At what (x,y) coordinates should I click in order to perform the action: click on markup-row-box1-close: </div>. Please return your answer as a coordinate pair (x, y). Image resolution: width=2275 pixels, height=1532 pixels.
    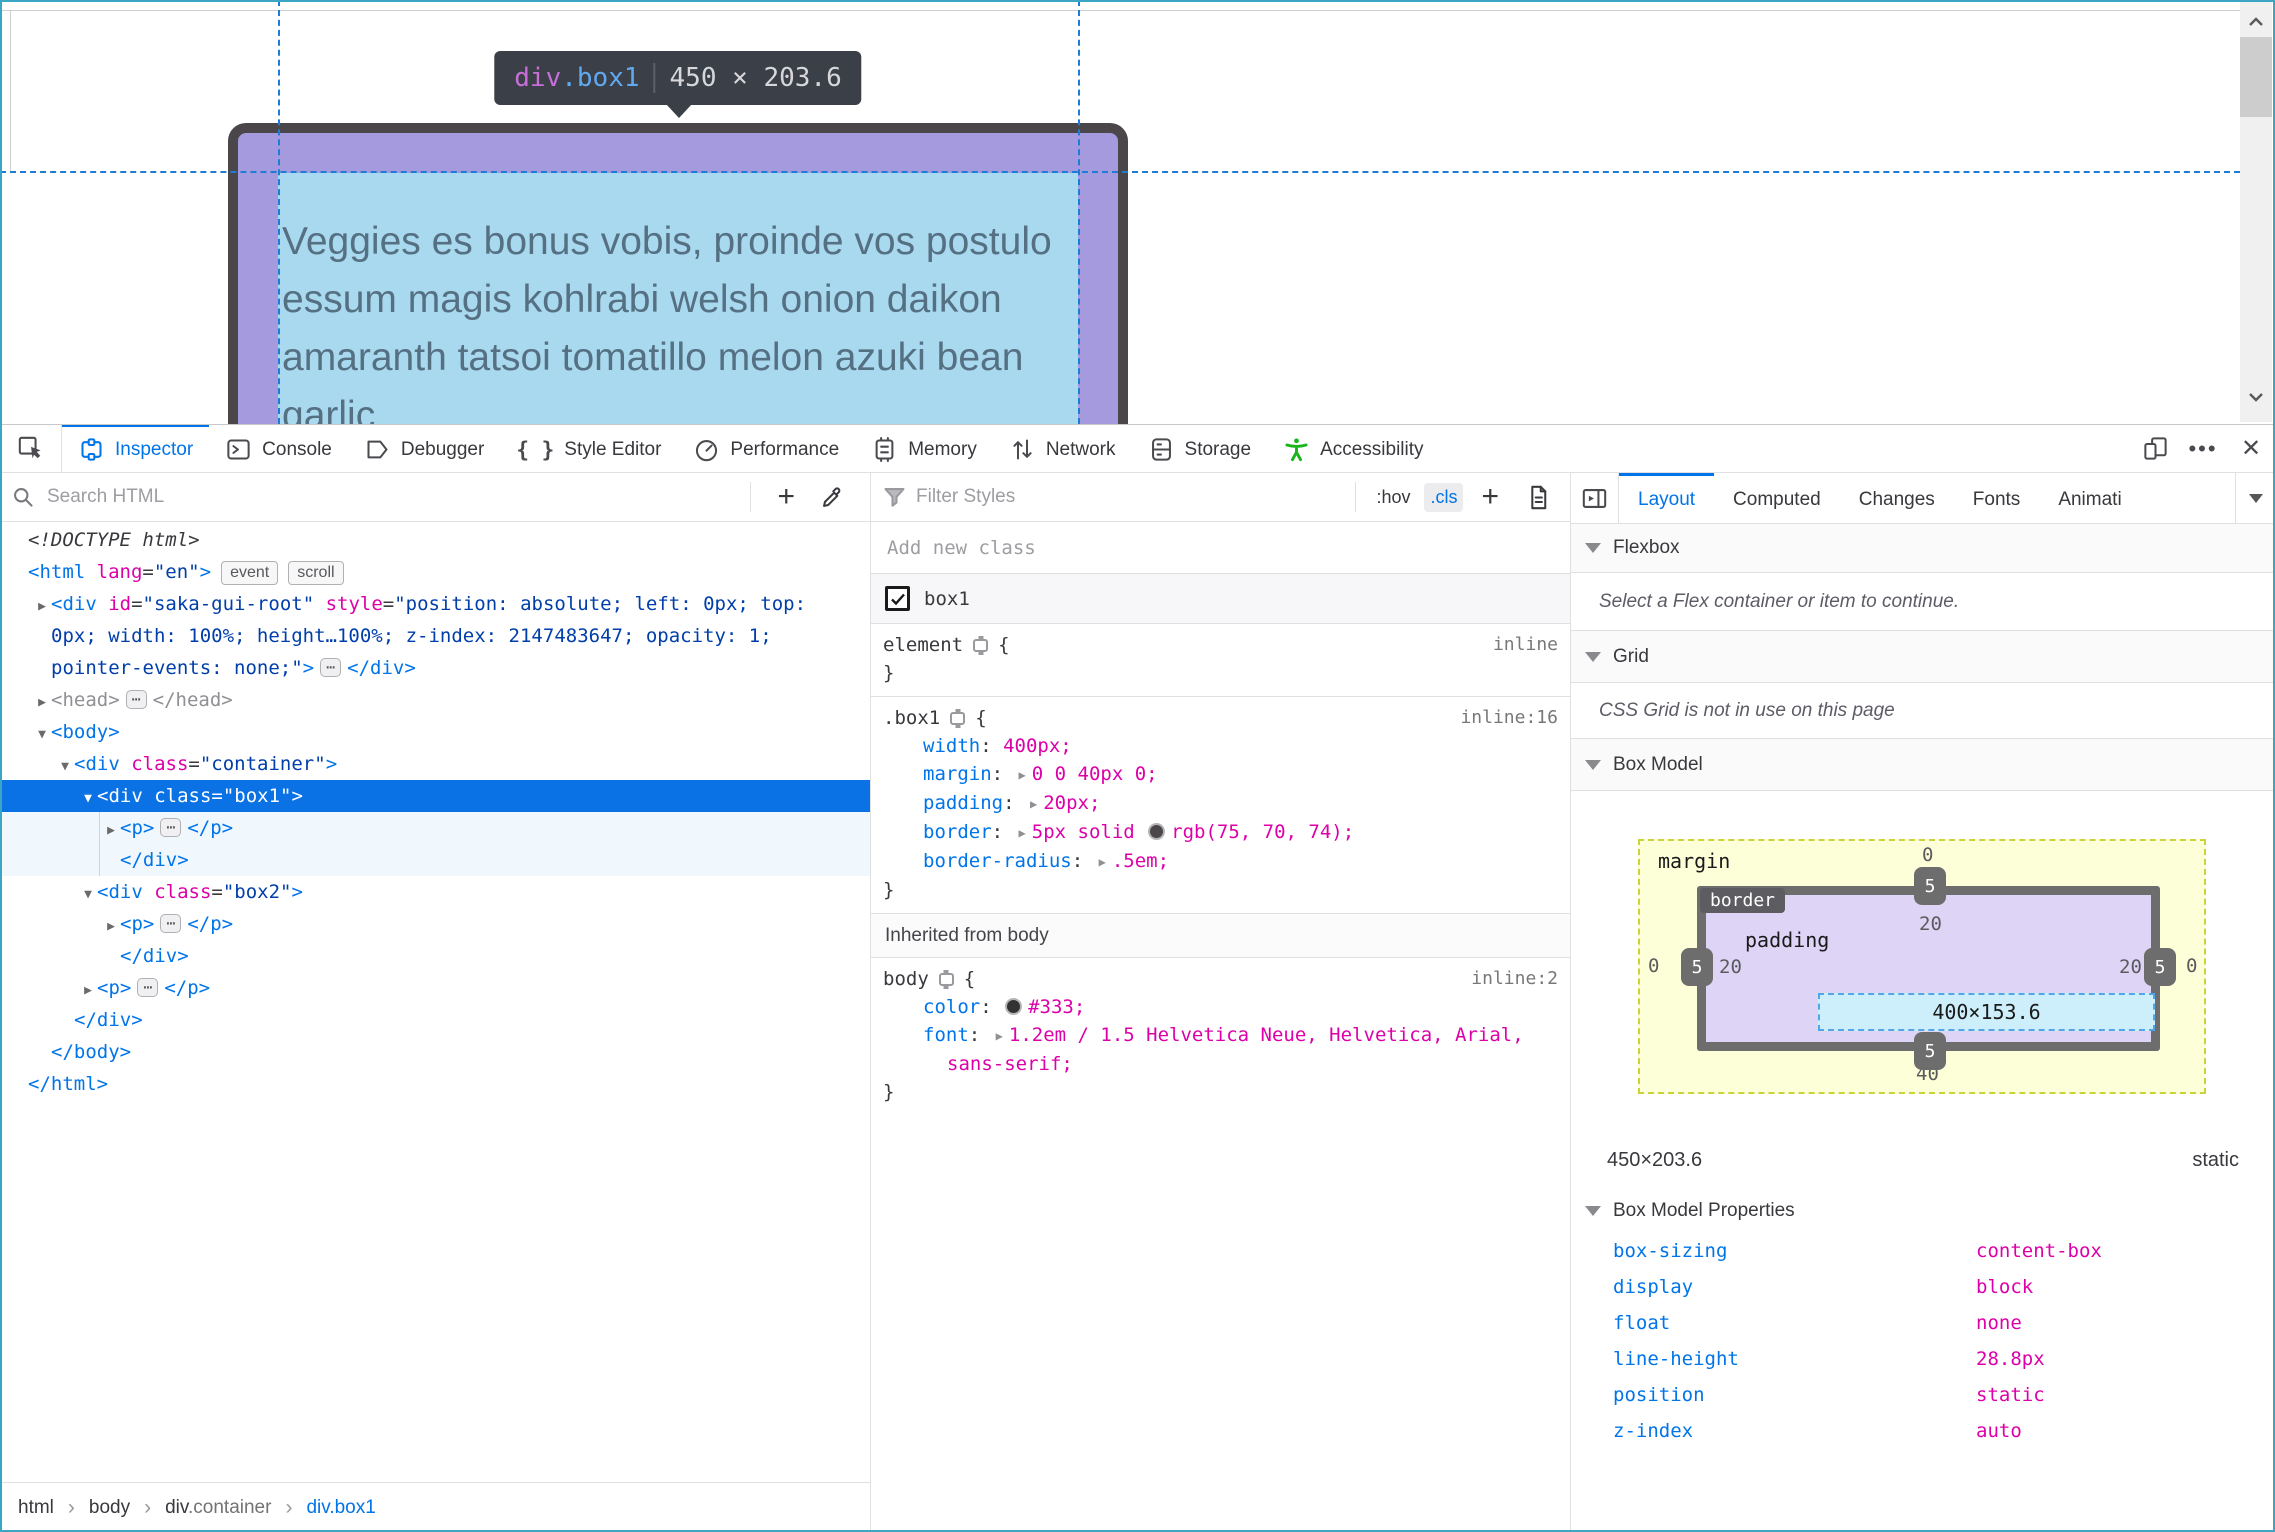
    Looking at the image, I should click on (435, 860).